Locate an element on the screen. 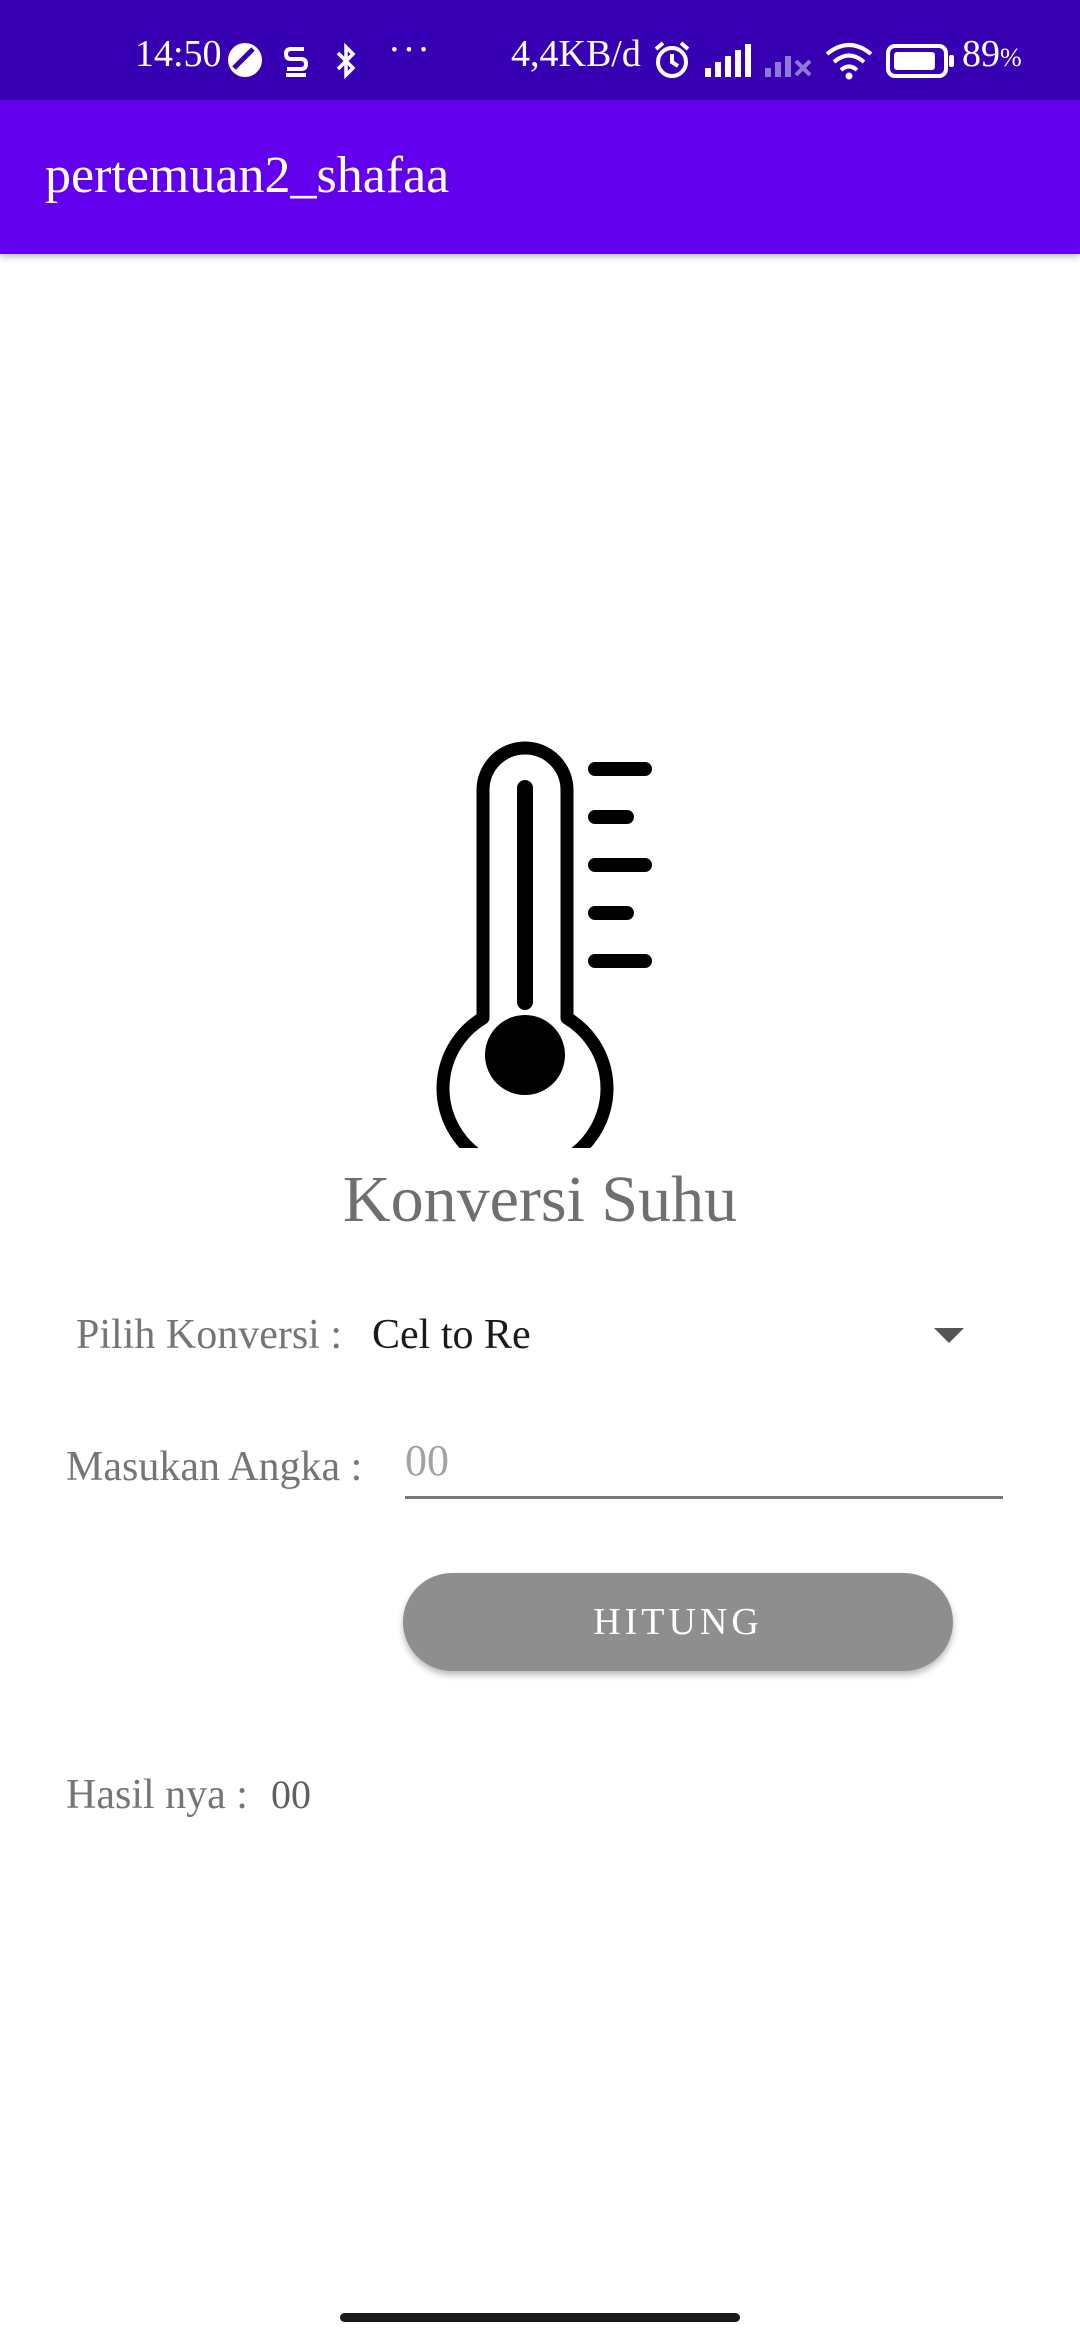  result-label: Hasil nya : is located at coordinates (157, 1795).